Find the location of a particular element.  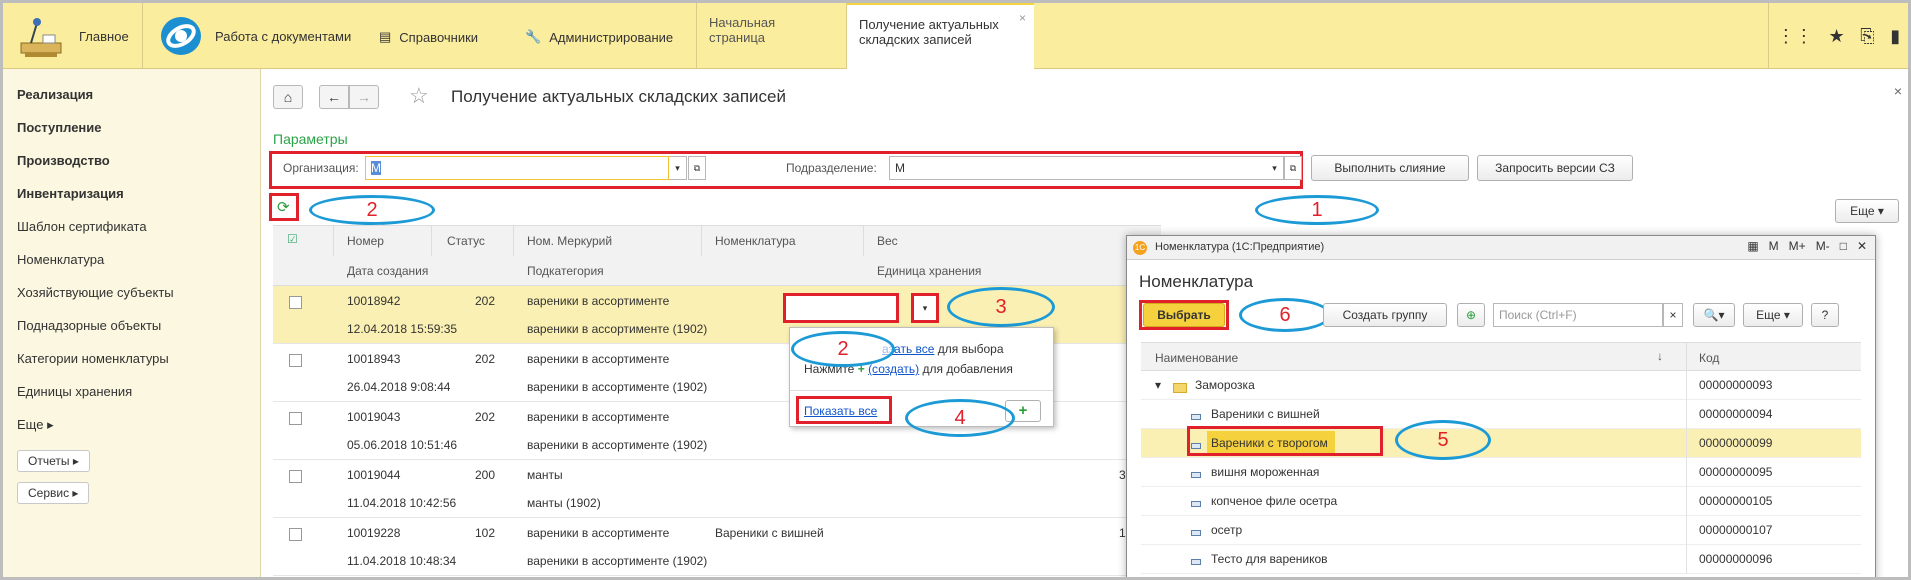

list-item: копченое филе осетра 00000000105 is located at coordinates (1501, 501).